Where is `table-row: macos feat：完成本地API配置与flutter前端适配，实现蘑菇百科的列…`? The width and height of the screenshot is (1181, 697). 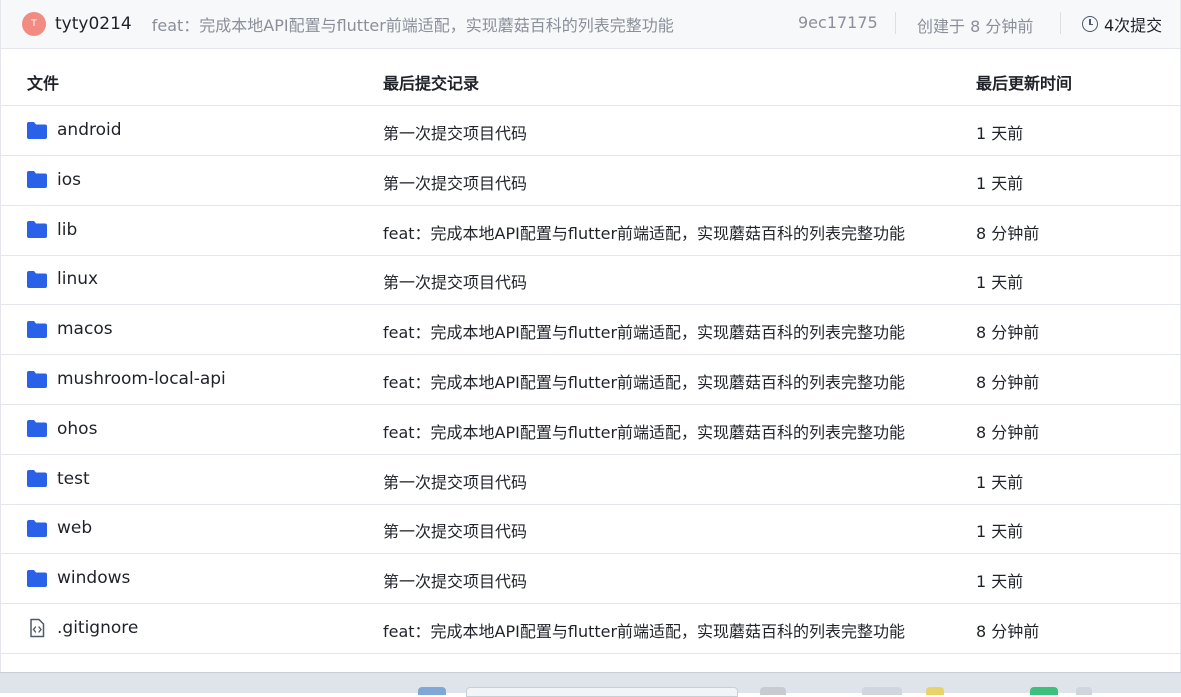
table-row: macos feat：完成本地API配置与flutter前端适配，实现蘑菇百科的列… is located at coordinates (590, 330).